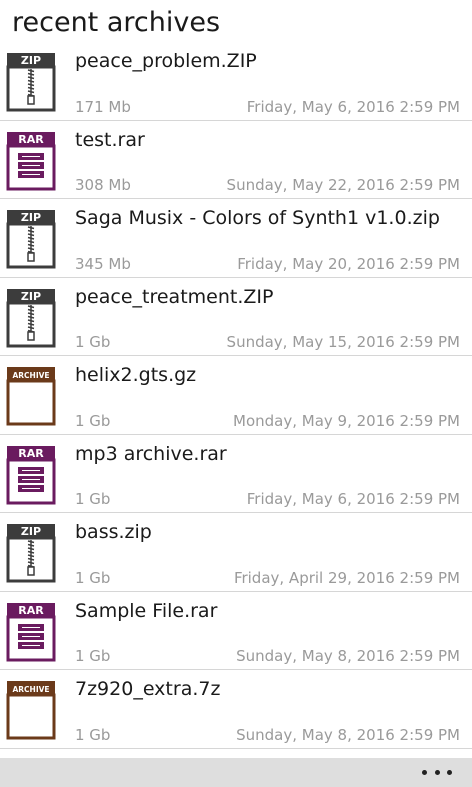 The width and height of the screenshot is (472, 787). I want to click on file-size: 308 Mb, so click(103, 185).